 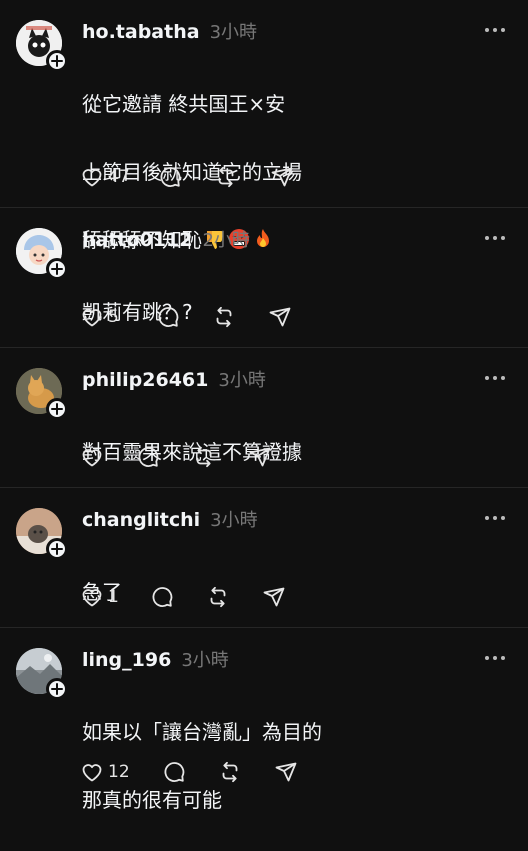 I want to click on post-header: ling_196 3小時, so click(x=155, y=660).